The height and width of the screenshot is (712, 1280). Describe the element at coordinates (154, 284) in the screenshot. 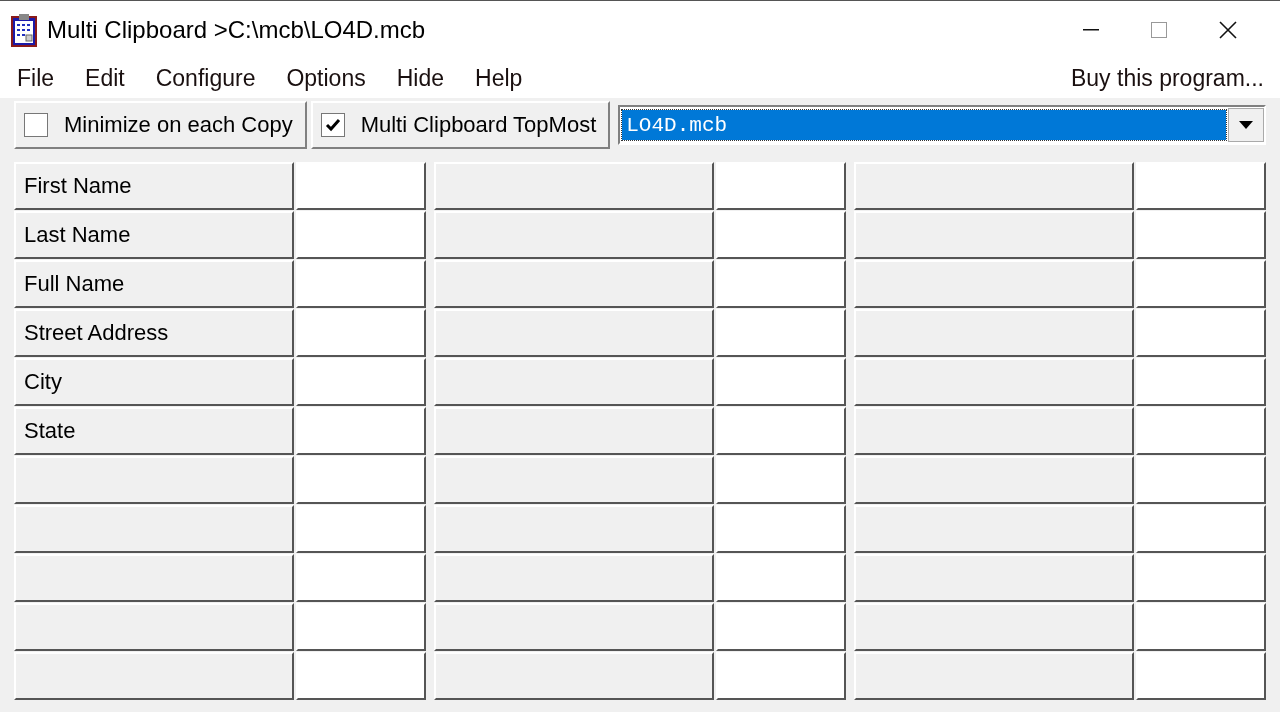

I see `clip-button: Full Name` at that location.